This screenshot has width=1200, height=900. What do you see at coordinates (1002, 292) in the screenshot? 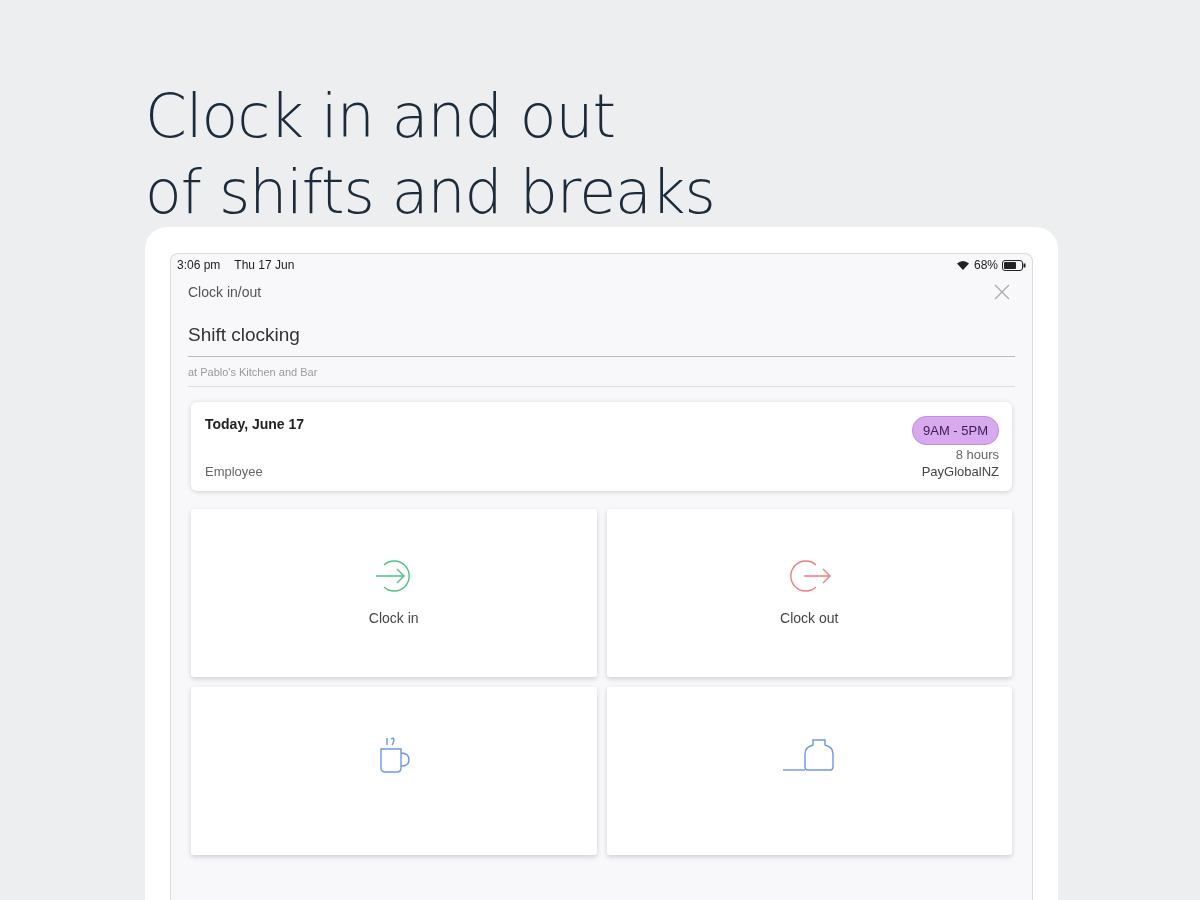
I see `close-button` at bounding box center [1002, 292].